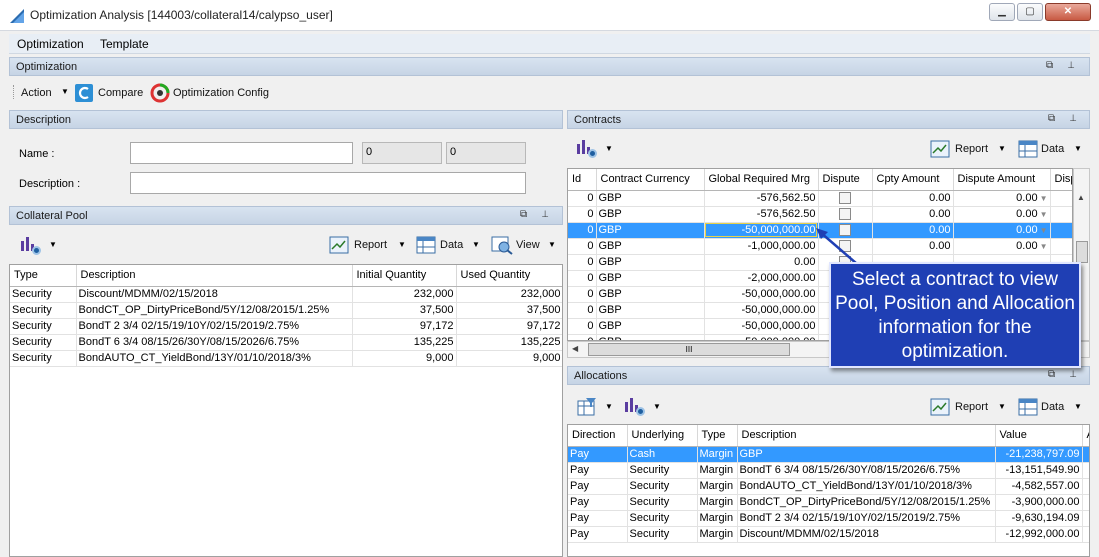 Image resolution: width=1099 pixels, height=557 pixels. I want to click on contracts-column-header: Dispute Amount, so click(1002, 180).